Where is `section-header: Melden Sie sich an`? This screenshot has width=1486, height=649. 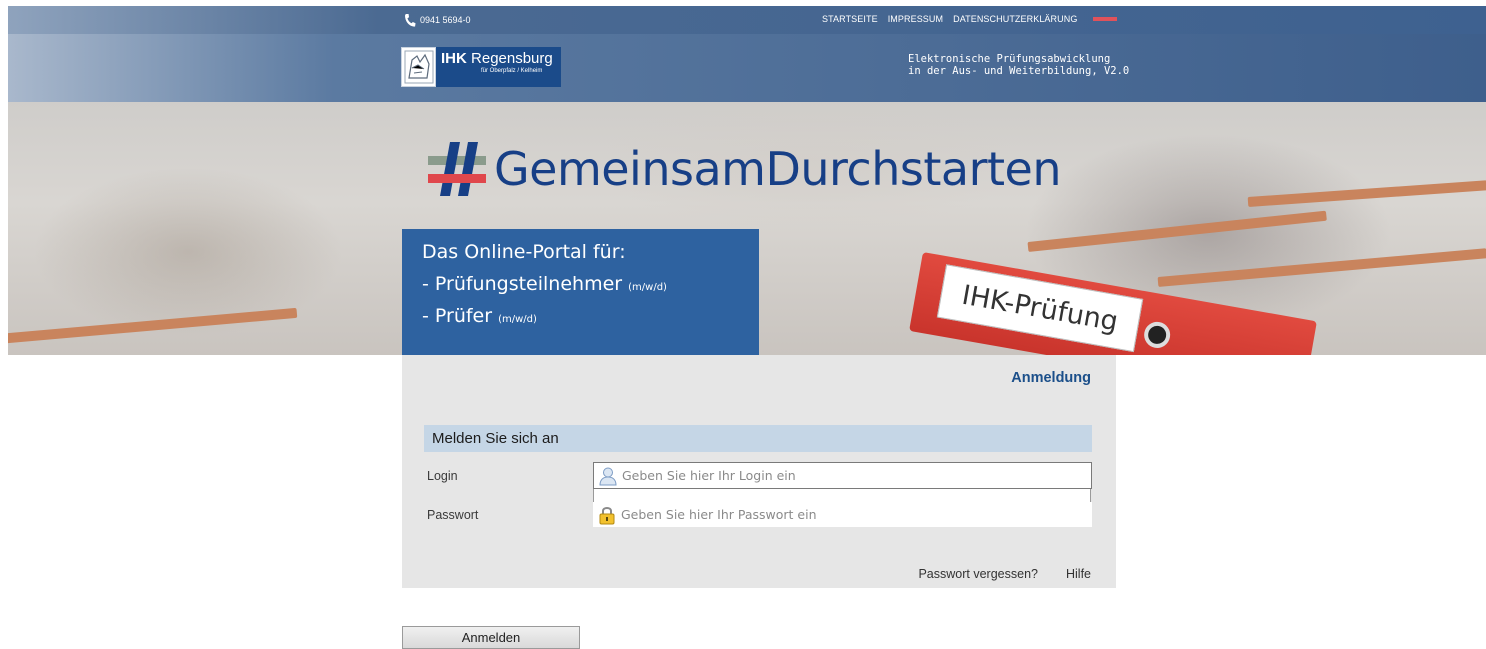 section-header: Melden Sie sich an is located at coordinates (758, 438).